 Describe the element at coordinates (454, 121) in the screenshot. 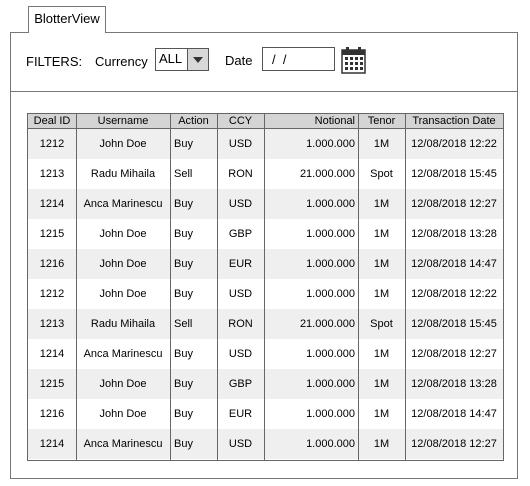

I see `column-header-transaction-date: Transaction Date` at that location.